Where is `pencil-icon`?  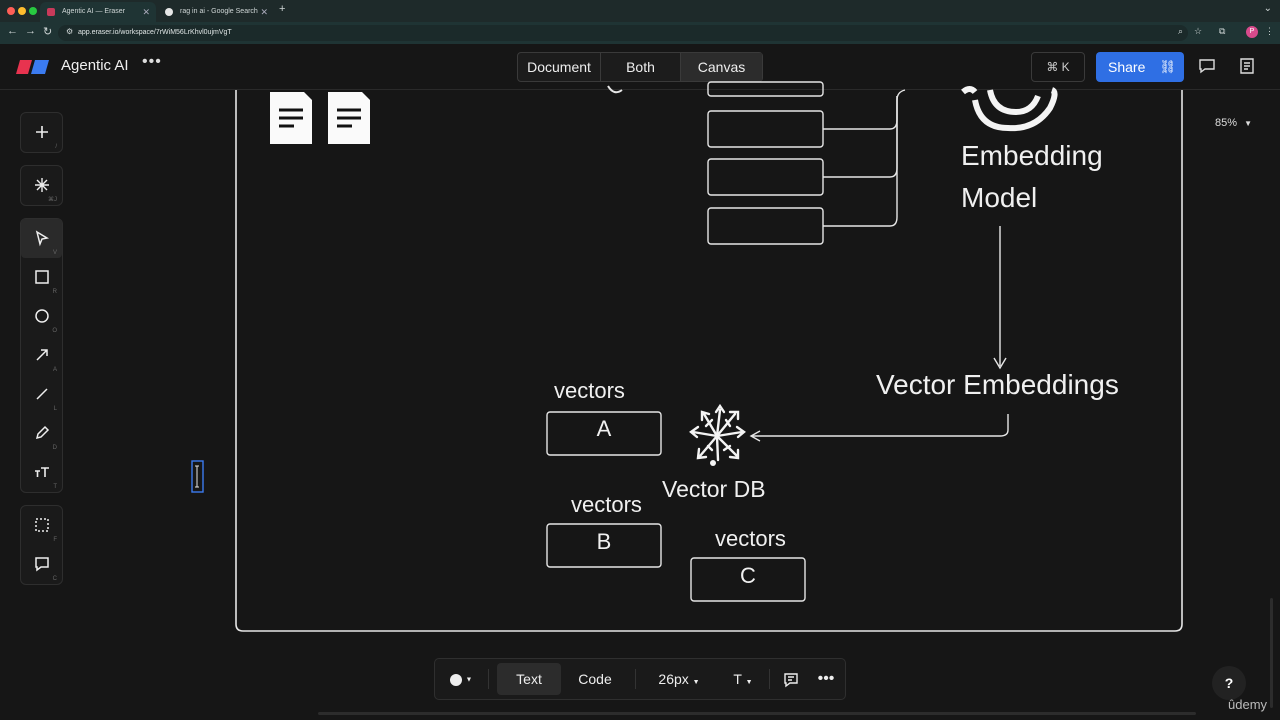 pencil-icon is located at coordinates (42, 432).